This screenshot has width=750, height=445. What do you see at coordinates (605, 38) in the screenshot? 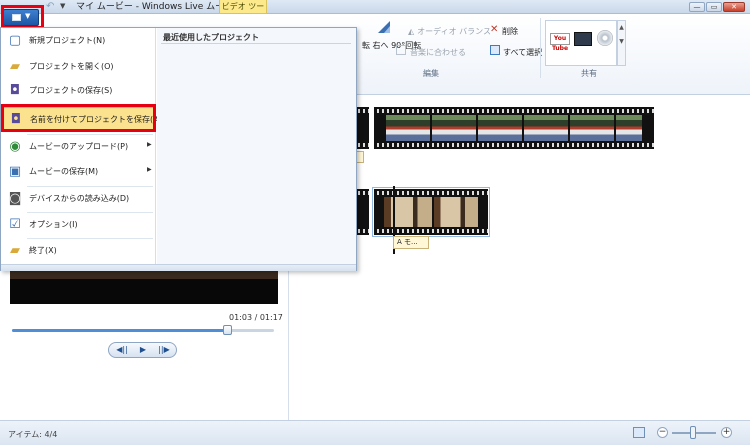
I see `dvd-disc-icon` at bounding box center [605, 38].